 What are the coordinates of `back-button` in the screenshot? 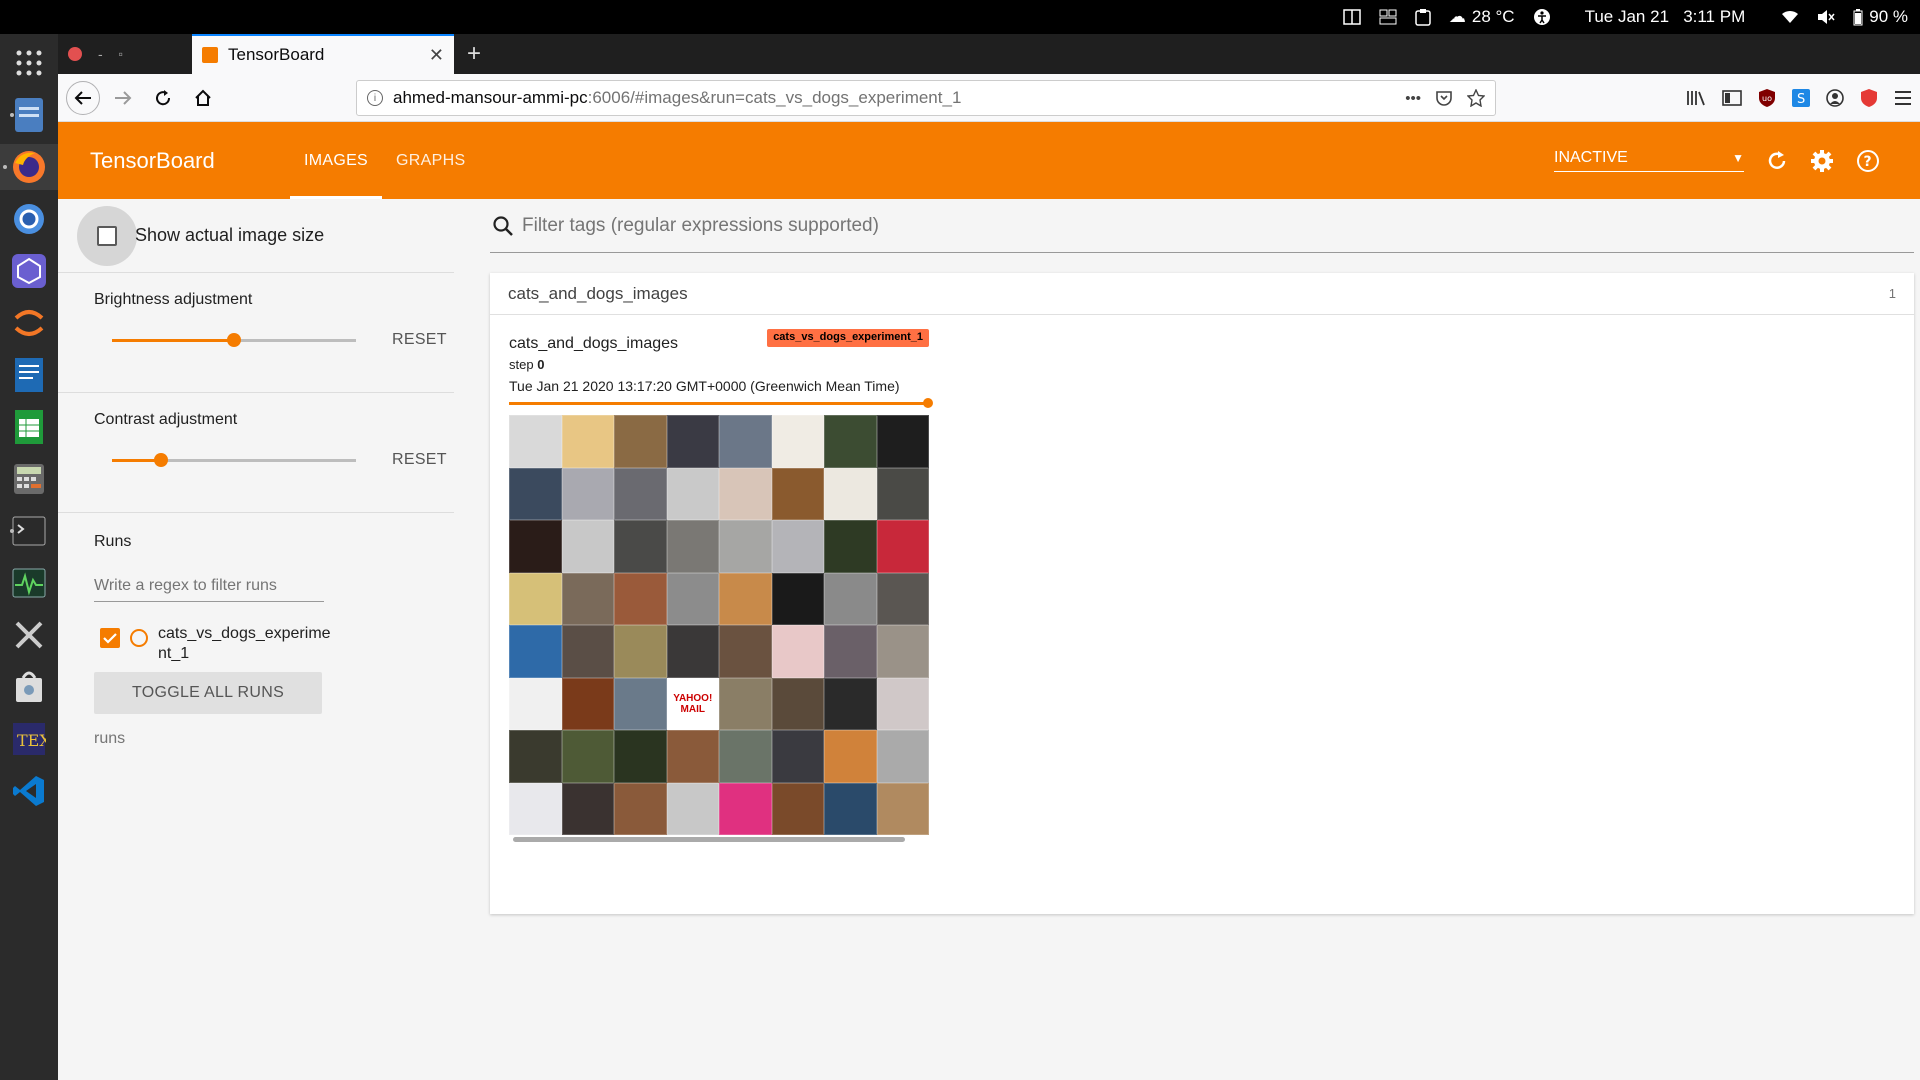 It's located at (83, 97).